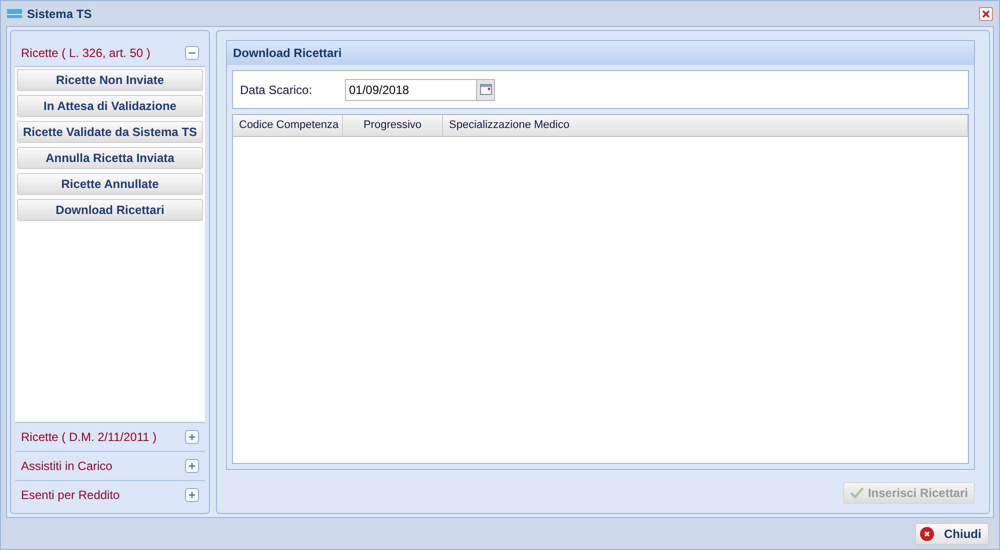  What do you see at coordinates (89, 437) in the screenshot?
I see `section-title: Ricette ( D.M. 2/11/2011 )` at bounding box center [89, 437].